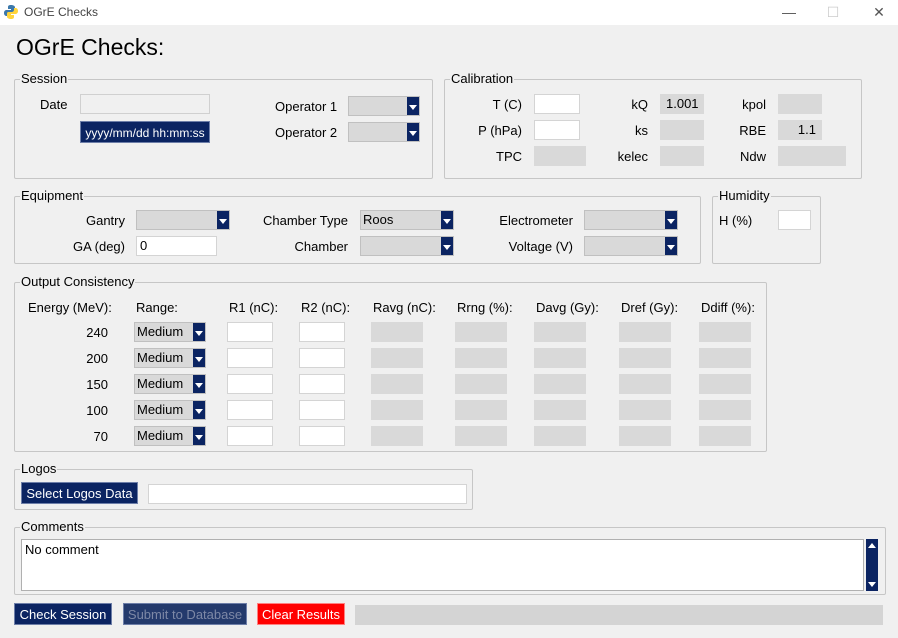 This screenshot has width=898, height=638. I want to click on operator1-select, so click(384, 106).